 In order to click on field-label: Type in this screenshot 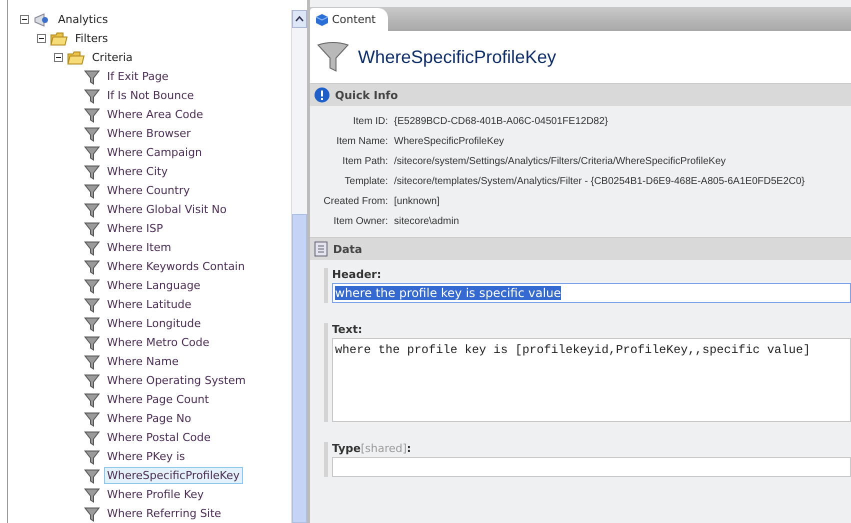, I will do `click(346, 448)`.